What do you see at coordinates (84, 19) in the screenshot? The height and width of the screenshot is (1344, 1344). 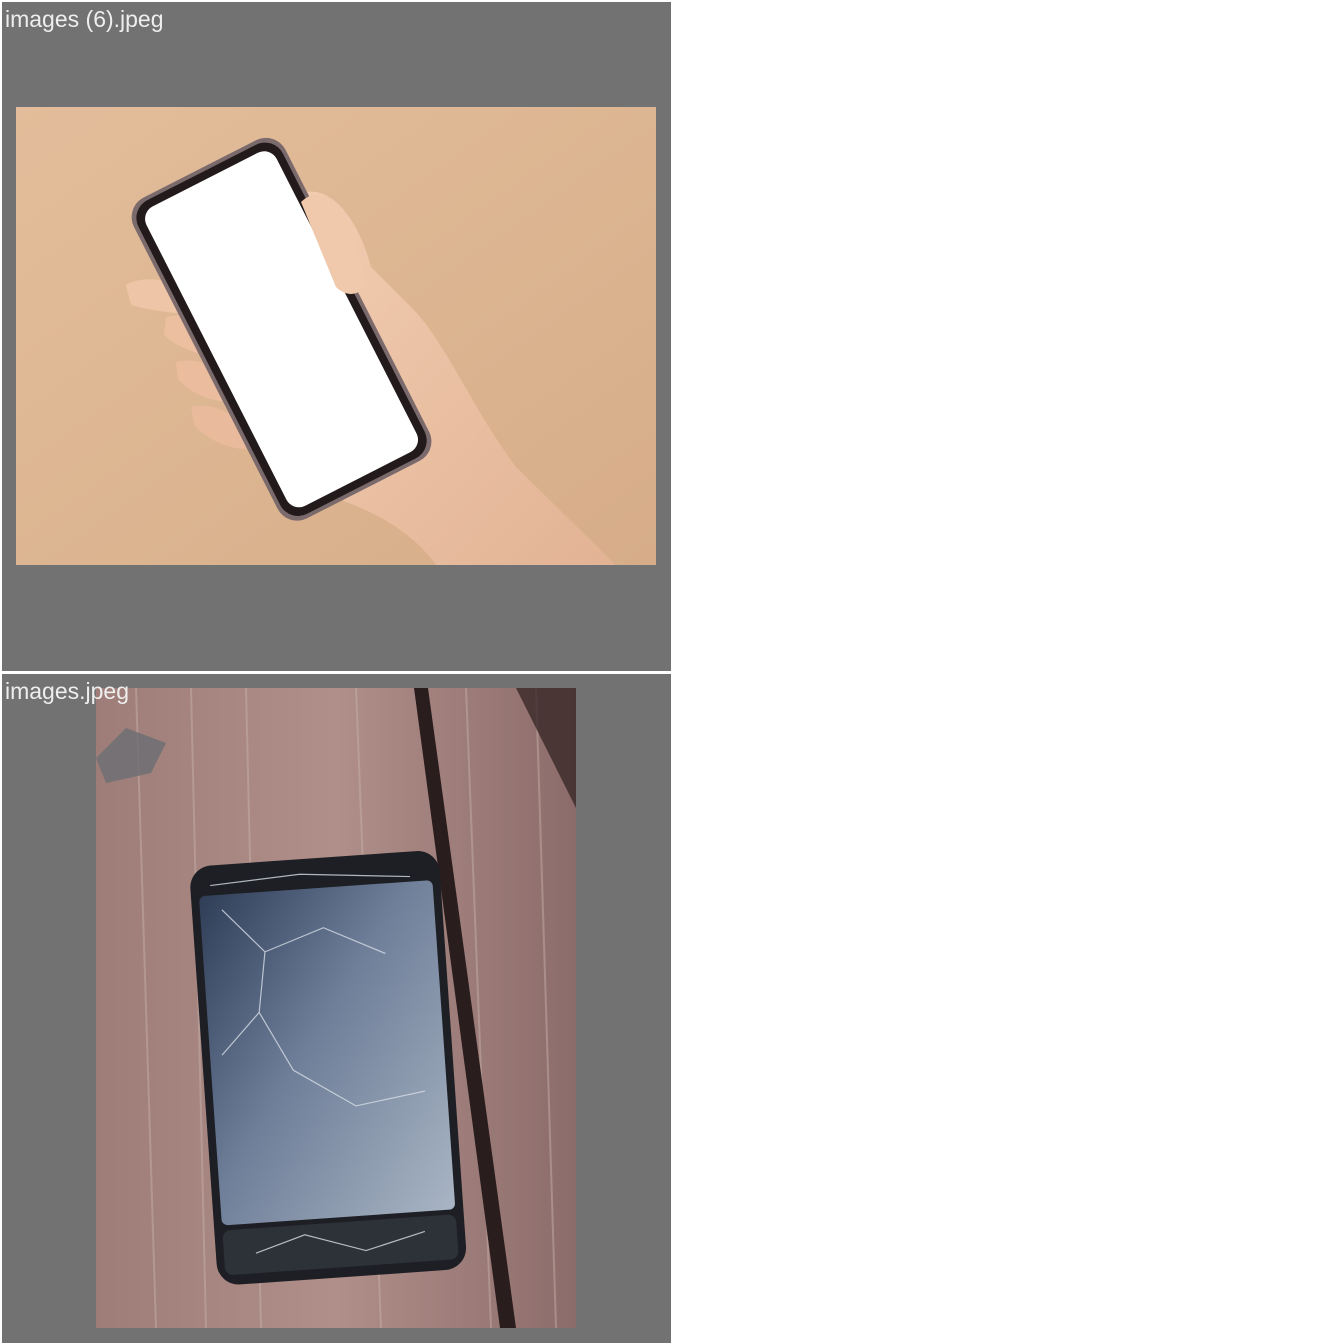 I see `image-filename: images (6).jpeg` at bounding box center [84, 19].